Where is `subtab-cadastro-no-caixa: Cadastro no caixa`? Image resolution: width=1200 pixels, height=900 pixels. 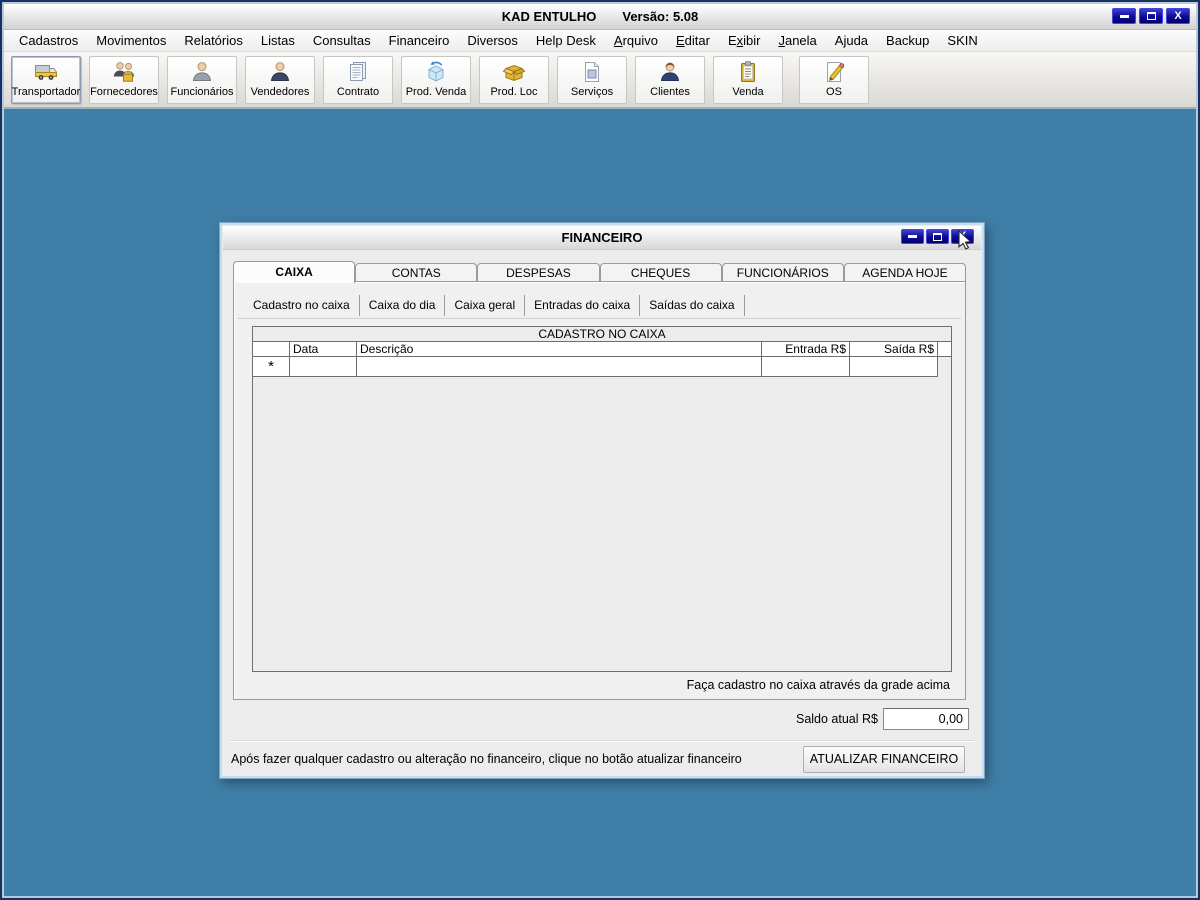
subtab-cadastro-no-caixa: Cadastro no caixa is located at coordinates (302, 305).